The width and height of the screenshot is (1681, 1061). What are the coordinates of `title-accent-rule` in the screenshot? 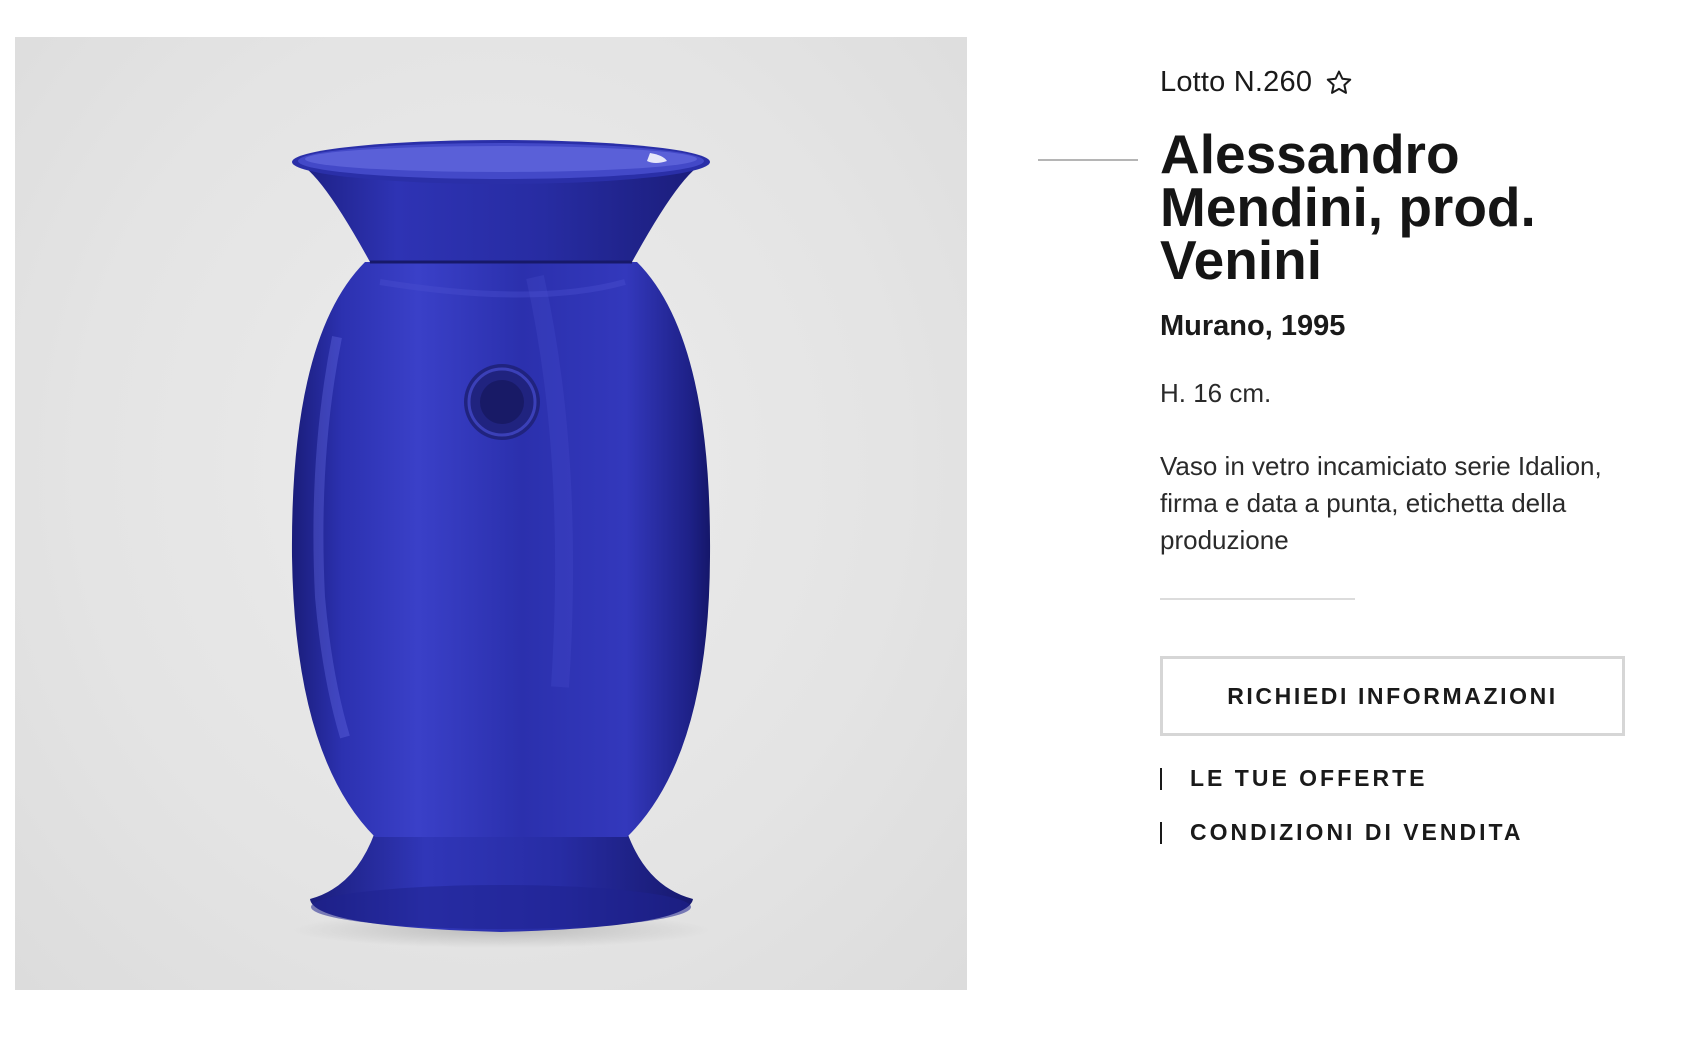 It's located at (1088, 160).